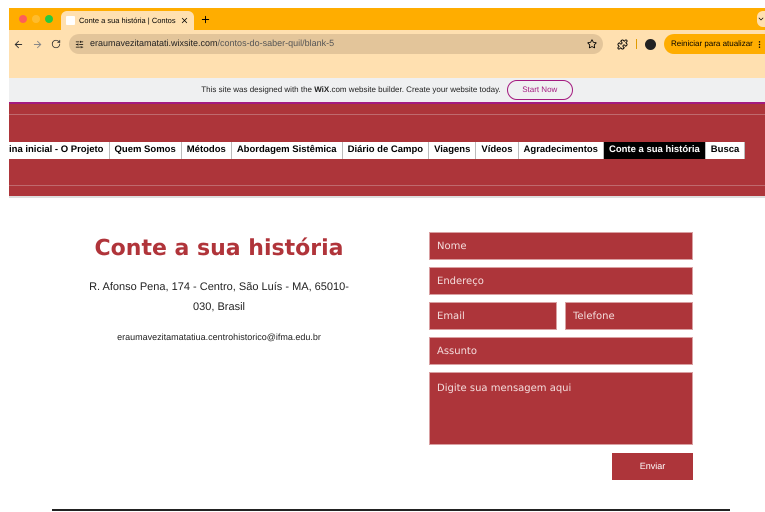  I want to click on start-now-button: Start Now, so click(539, 90).